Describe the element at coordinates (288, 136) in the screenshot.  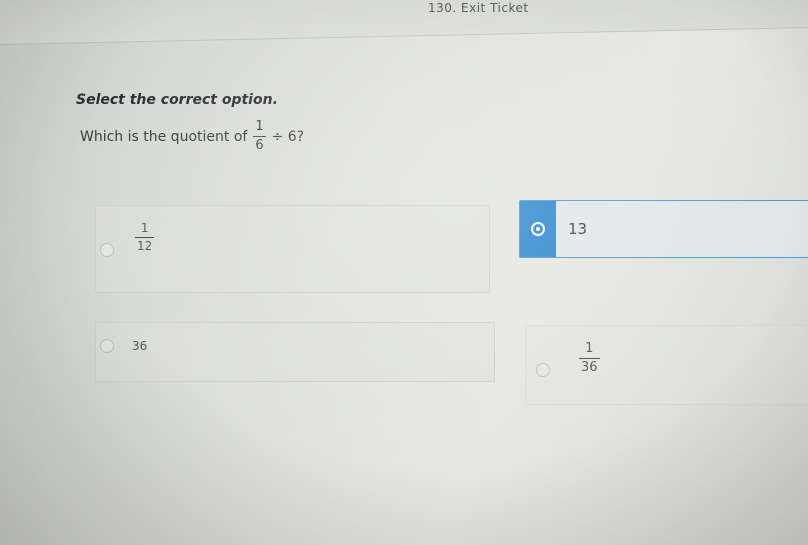
I see `question-suffix: ÷ 6?` at that location.